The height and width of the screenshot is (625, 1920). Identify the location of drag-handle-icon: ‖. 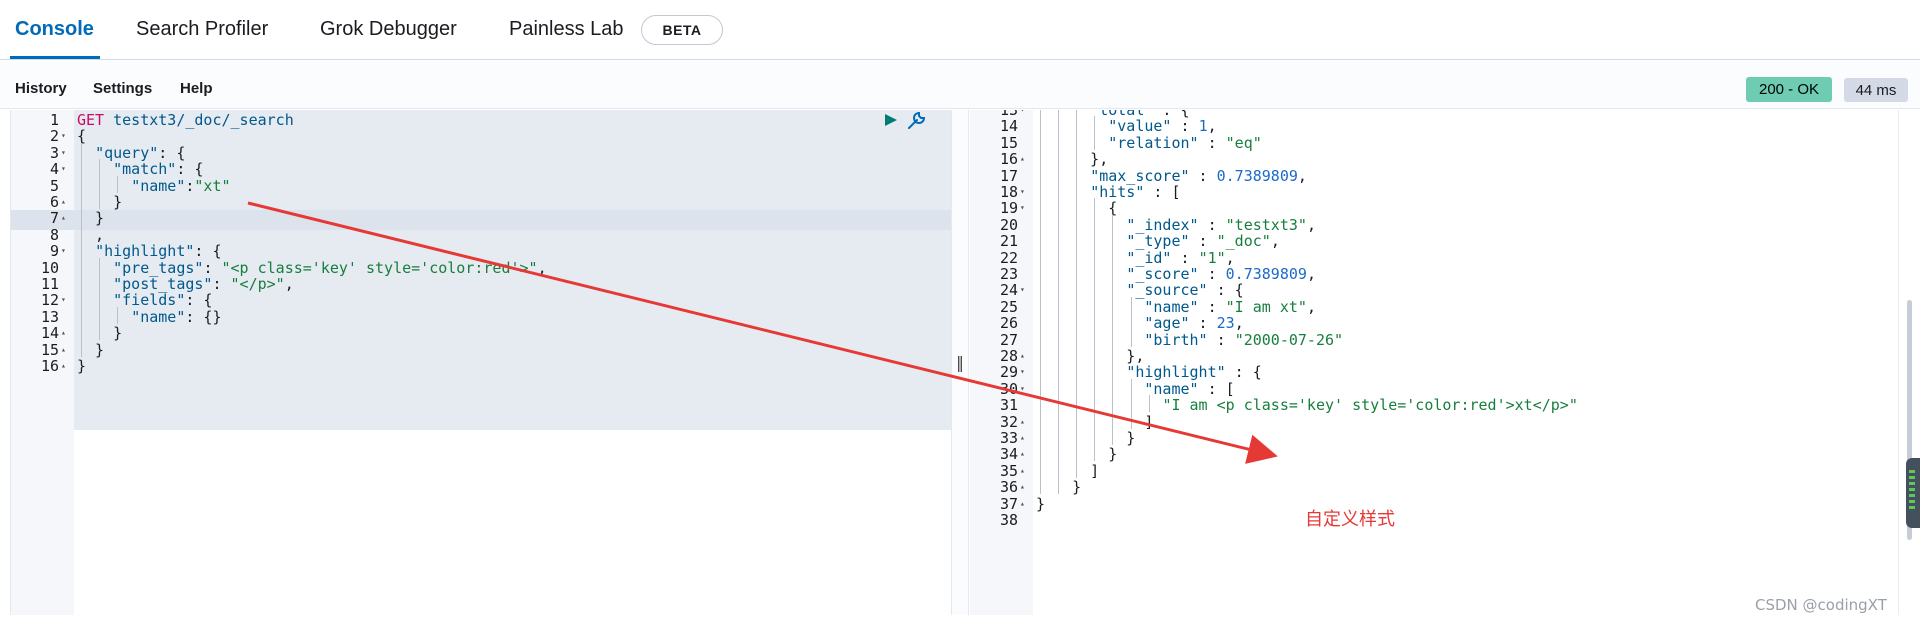
(960, 362).